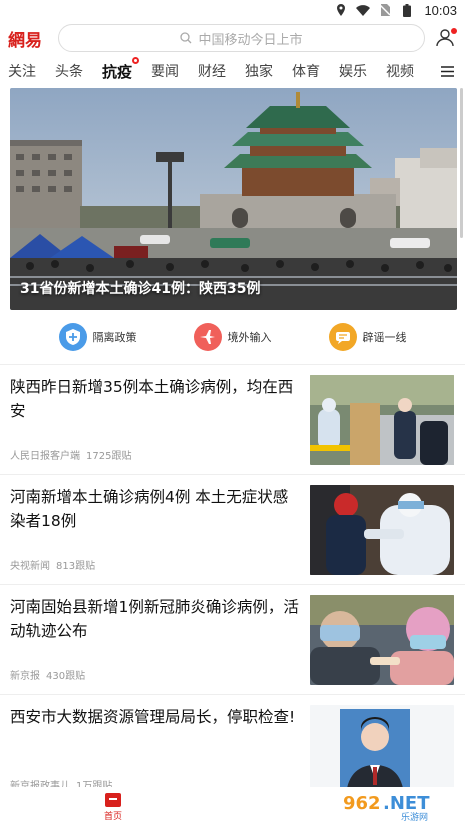  I want to click on tab-shipin: 视频, so click(400, 71).